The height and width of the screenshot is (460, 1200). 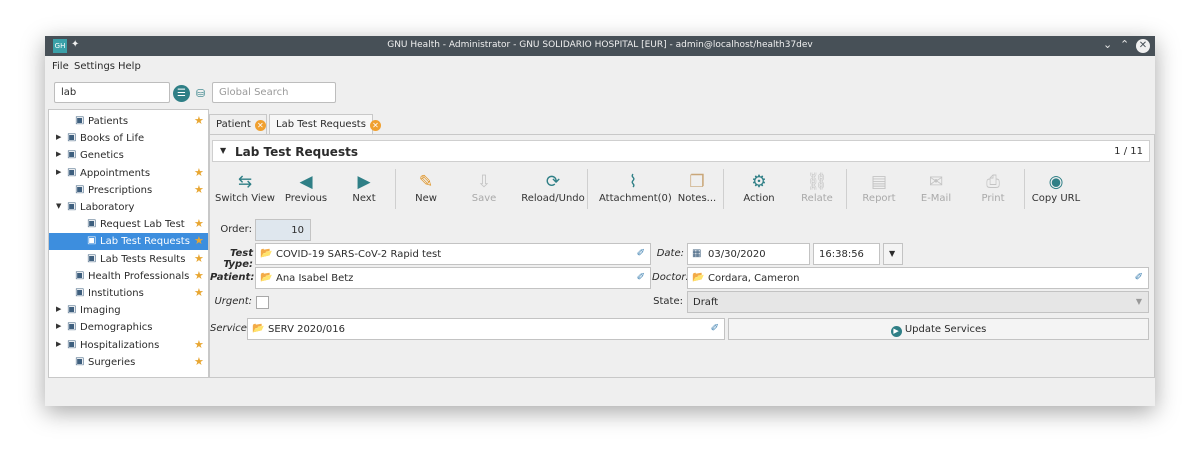 What do you see at coordinates (80, 361) in the screenshot?
I see `scalpel-icon: ▣` at bounding box center [80, 361].